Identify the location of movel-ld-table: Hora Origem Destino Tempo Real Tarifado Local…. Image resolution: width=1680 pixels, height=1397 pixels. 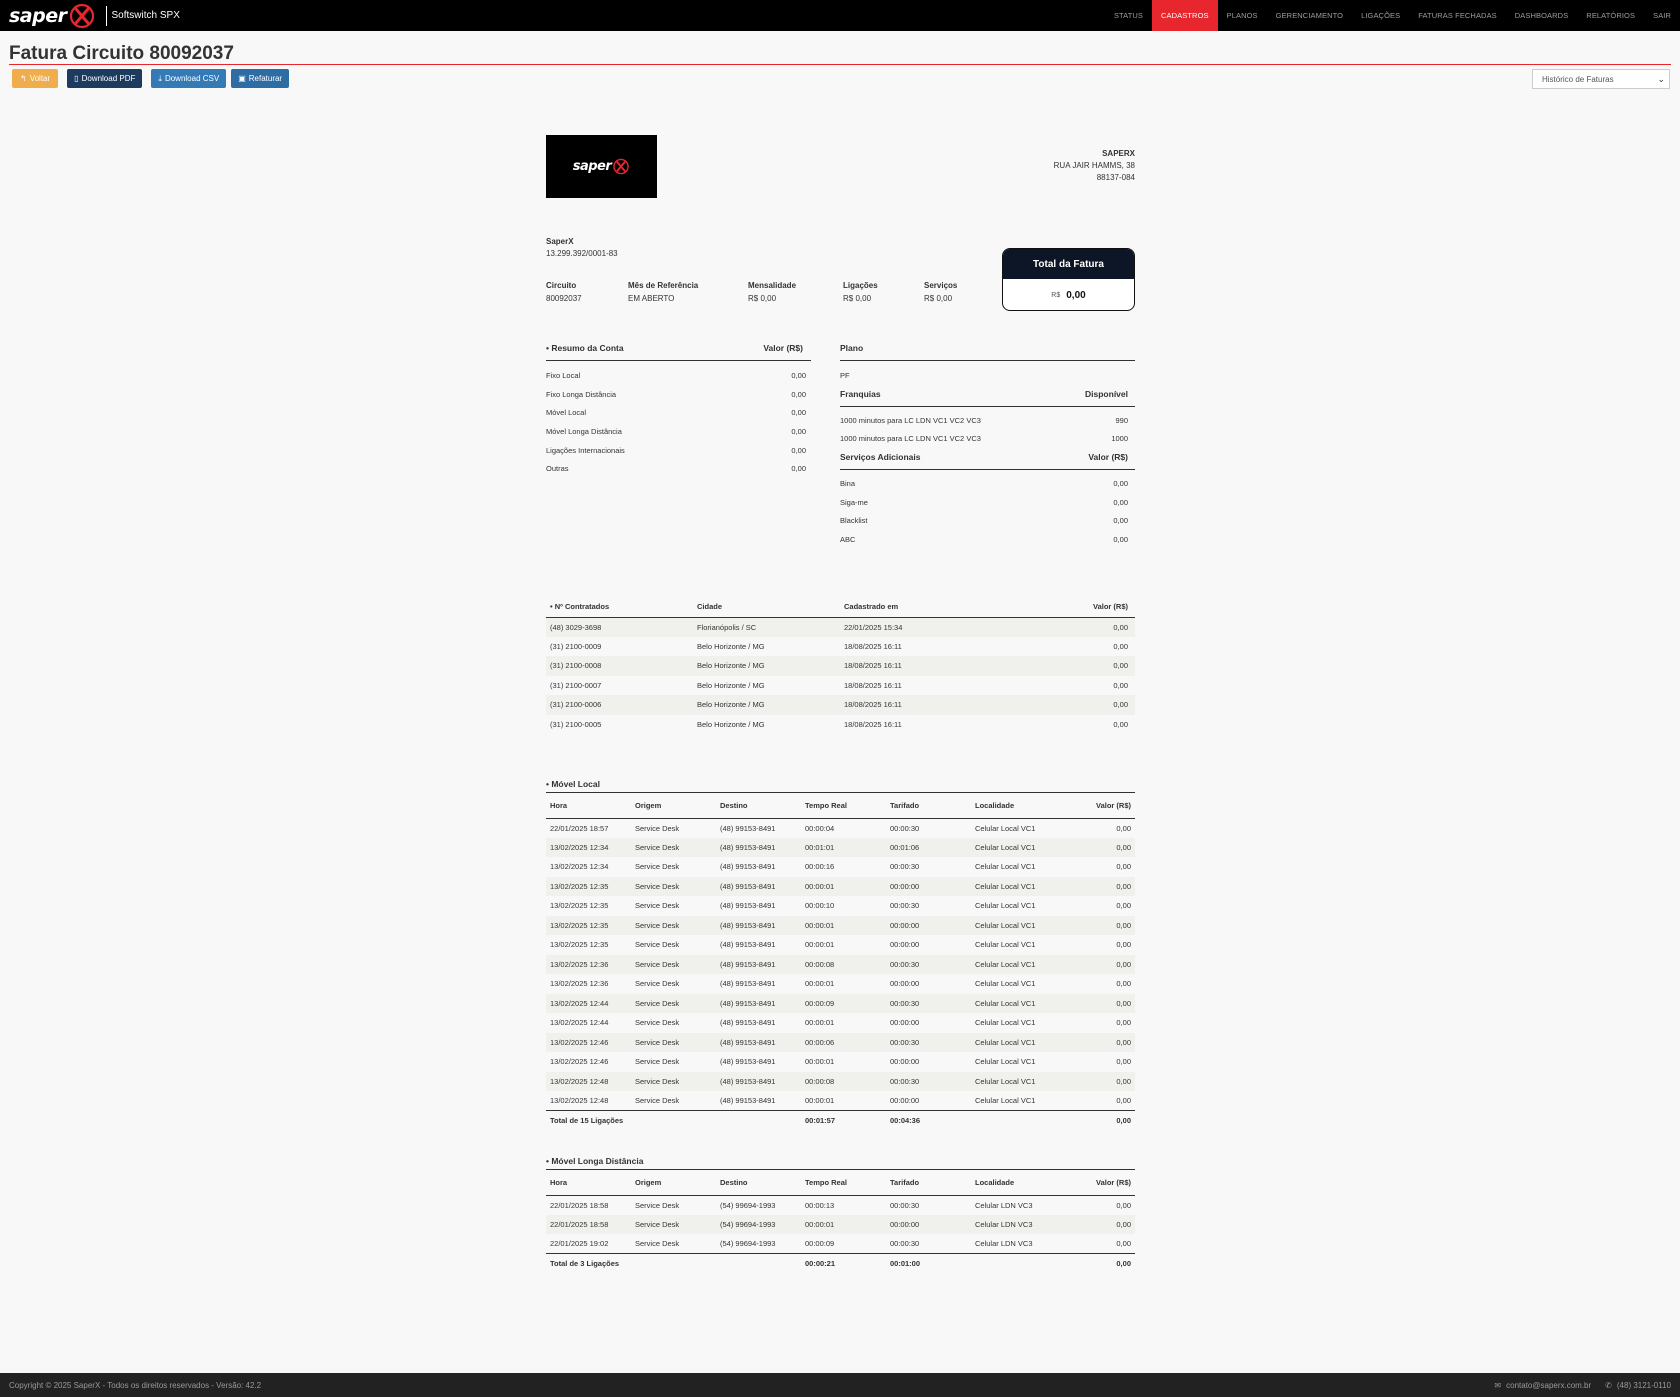
(840, 1222).